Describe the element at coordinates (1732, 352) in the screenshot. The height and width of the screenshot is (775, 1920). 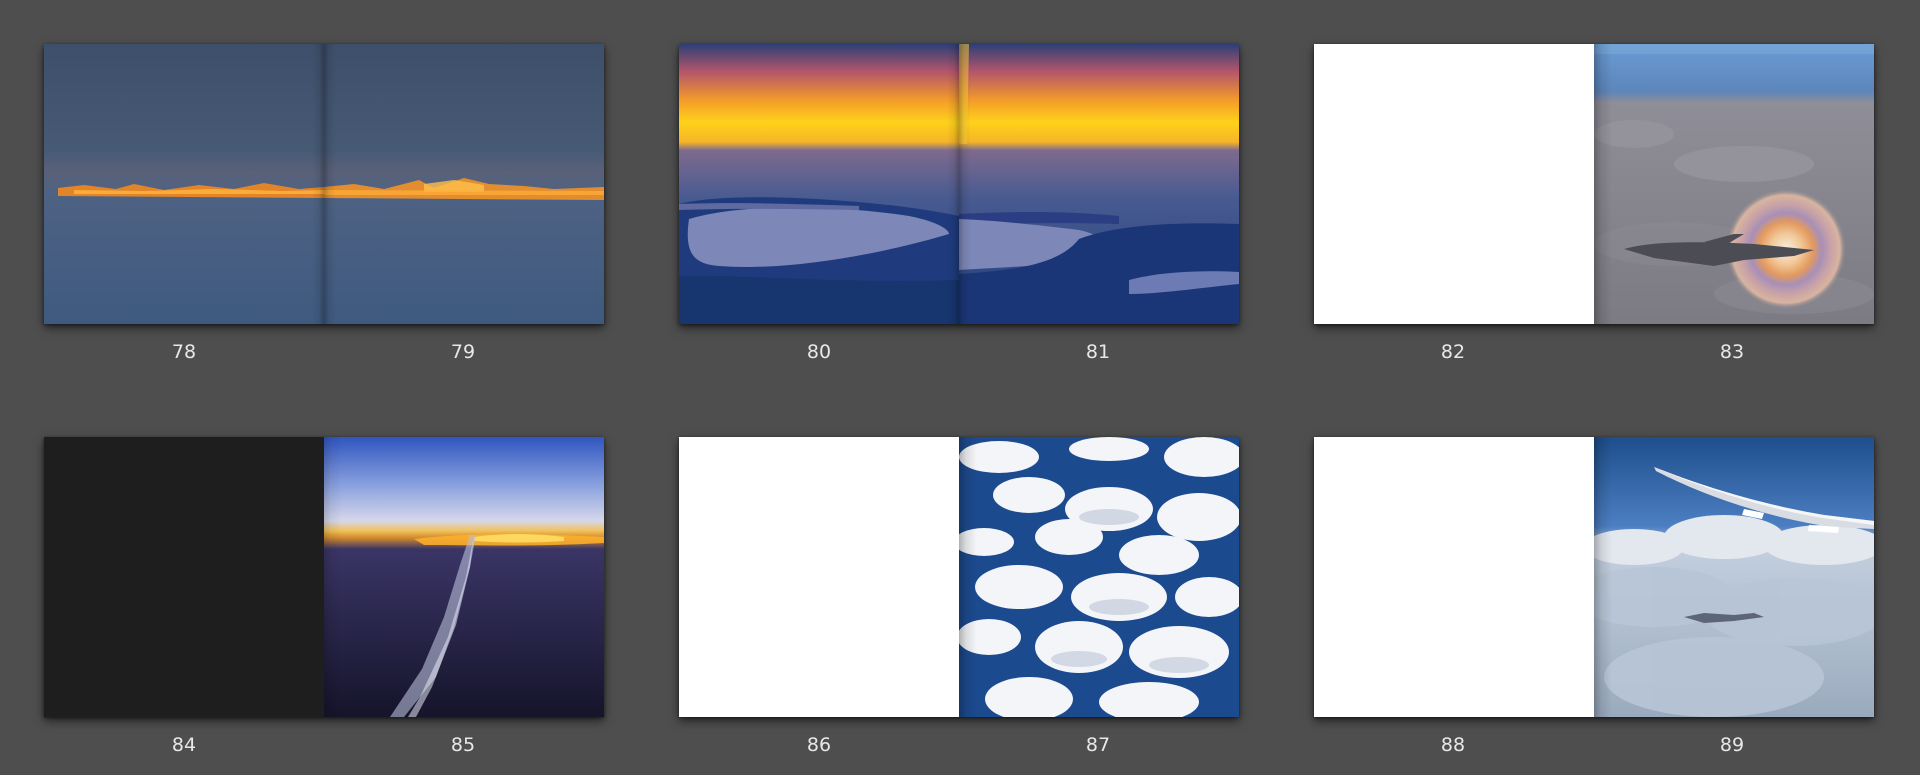
I see `page-number: 83` at that location.